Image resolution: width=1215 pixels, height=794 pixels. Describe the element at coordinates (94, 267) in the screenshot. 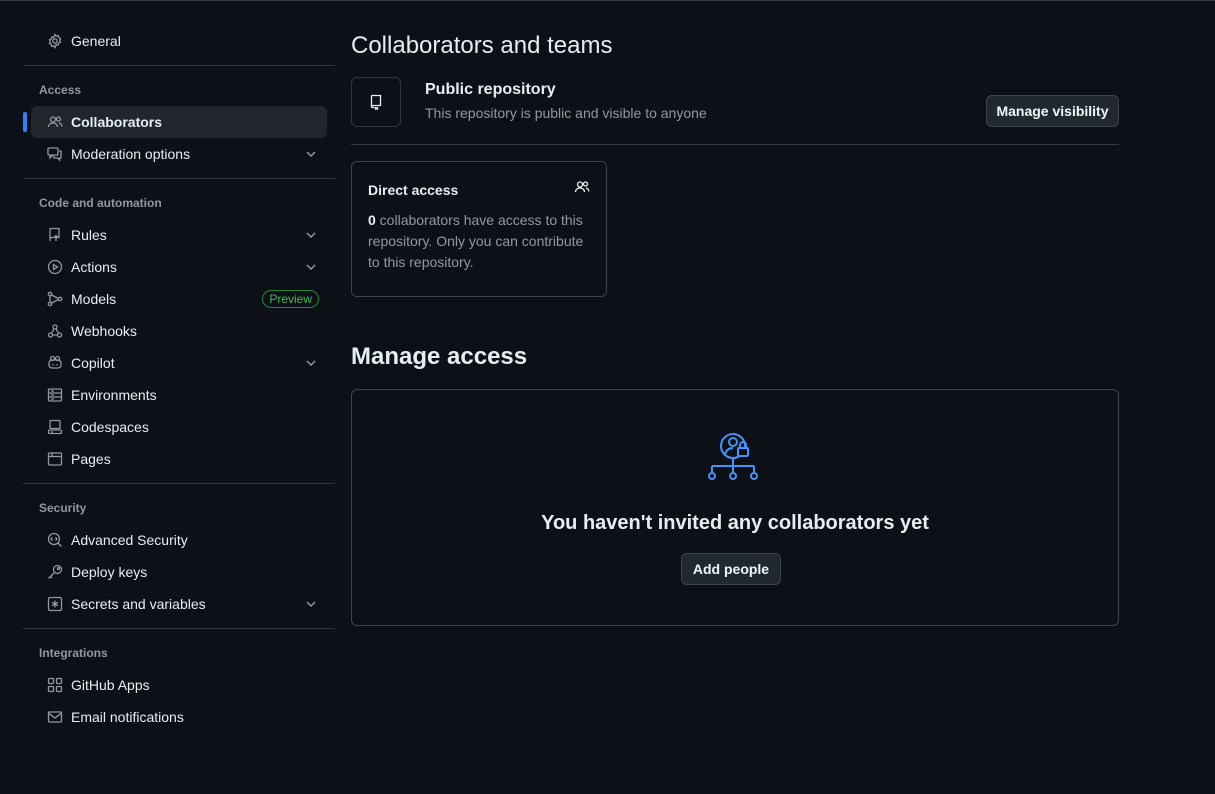

I see `sidebar-item-label: Actions` at that location.